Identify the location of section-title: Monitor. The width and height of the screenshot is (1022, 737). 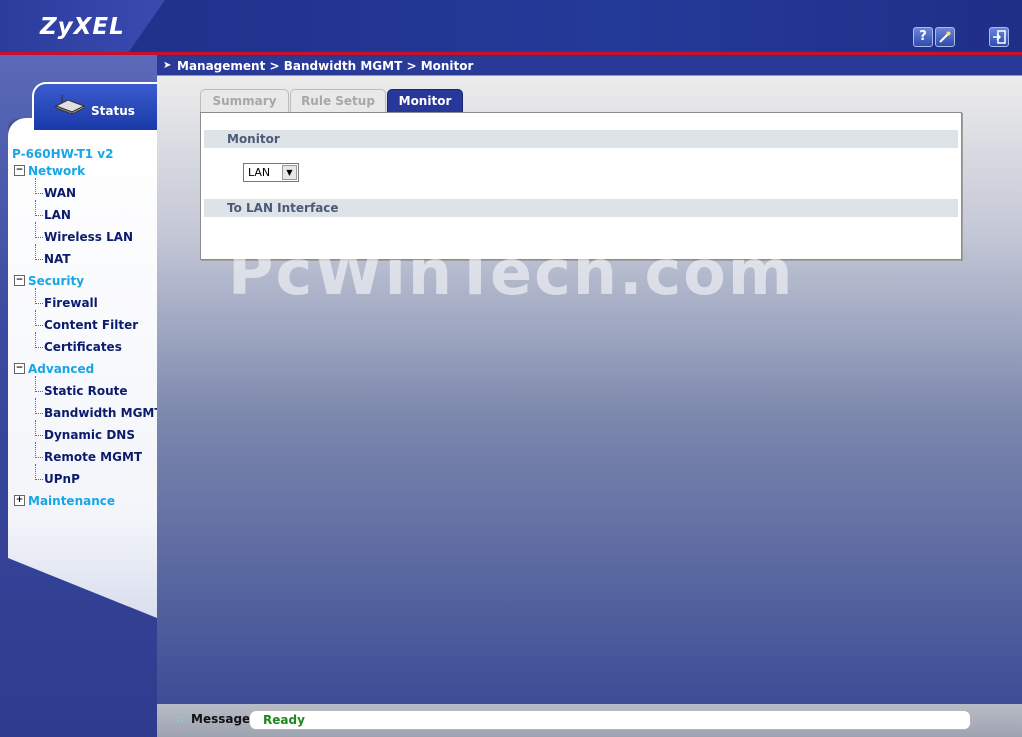
(253, 139).